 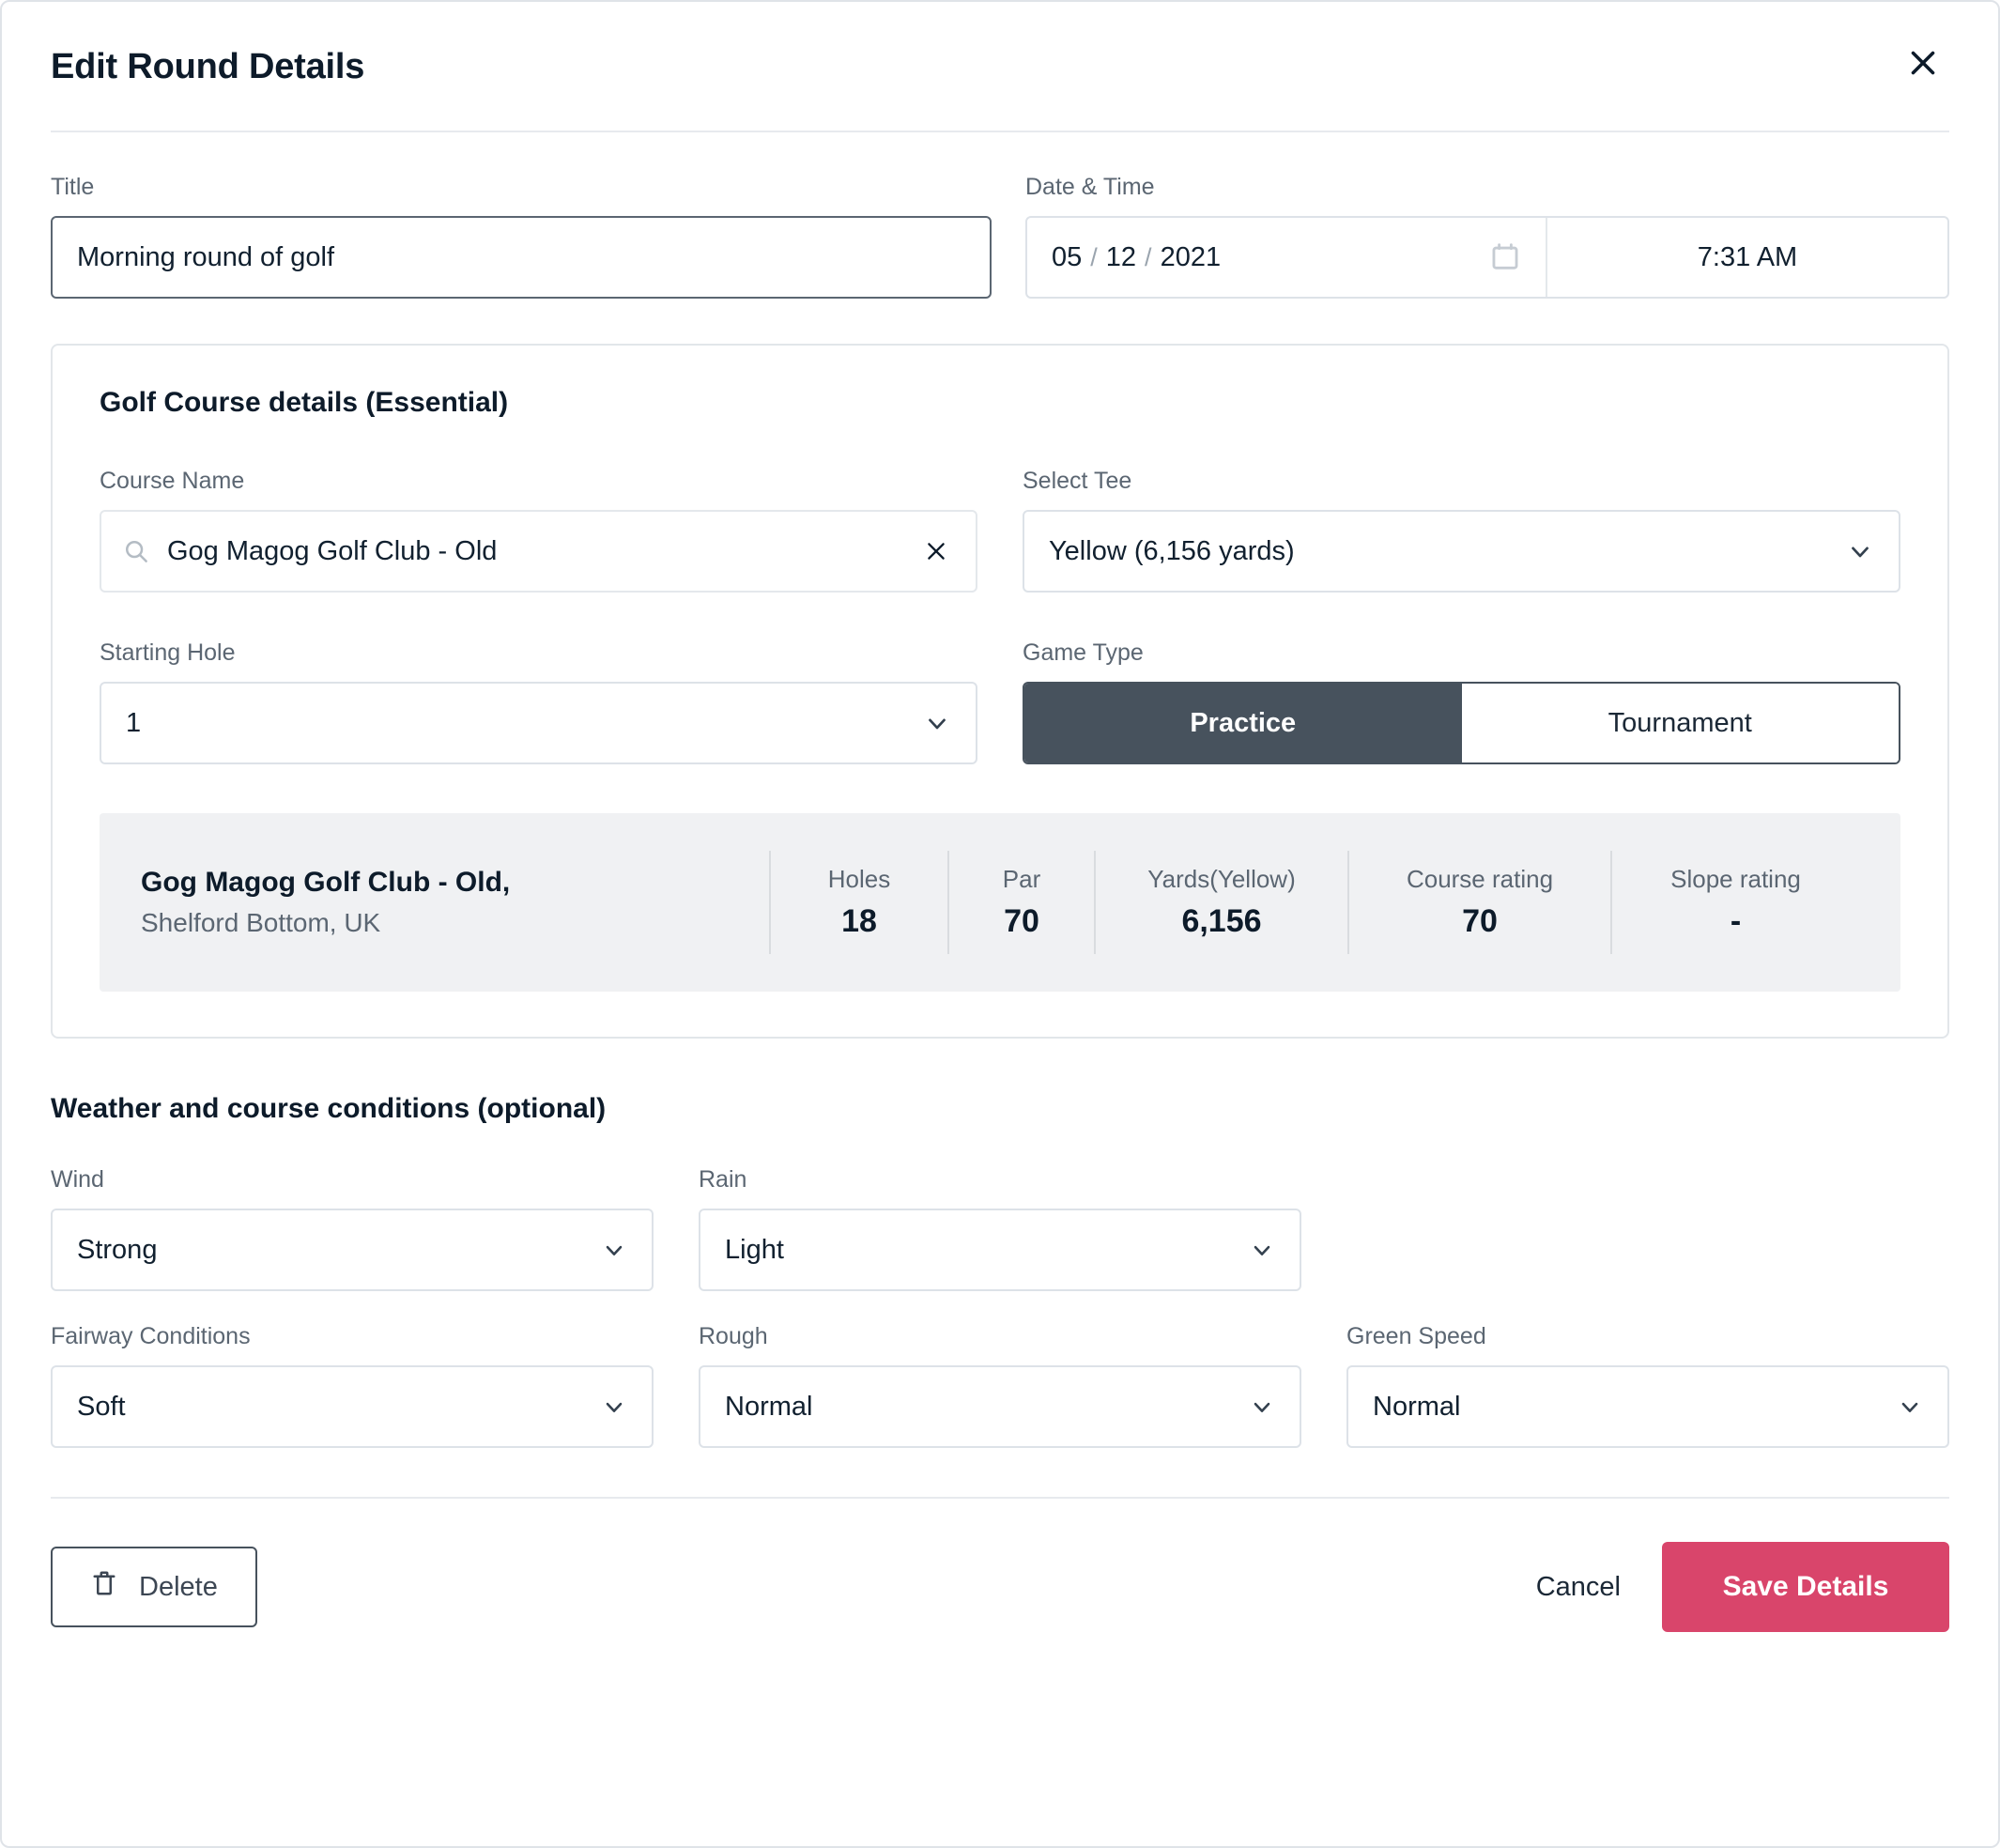 What do you see at coordinates (136, 551) in the screenshot?
I see `search-icon` at bounding box center [136, 551].